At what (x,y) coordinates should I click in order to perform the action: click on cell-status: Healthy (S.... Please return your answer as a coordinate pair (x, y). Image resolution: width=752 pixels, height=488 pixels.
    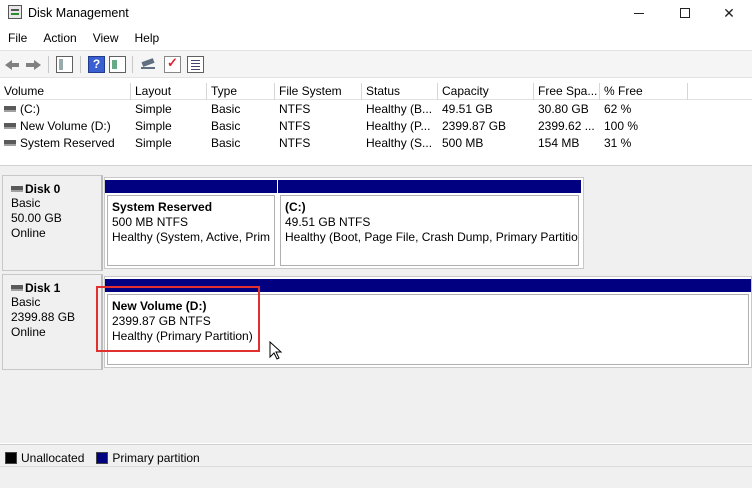
    Looking at the image, I should click on (399, 143).